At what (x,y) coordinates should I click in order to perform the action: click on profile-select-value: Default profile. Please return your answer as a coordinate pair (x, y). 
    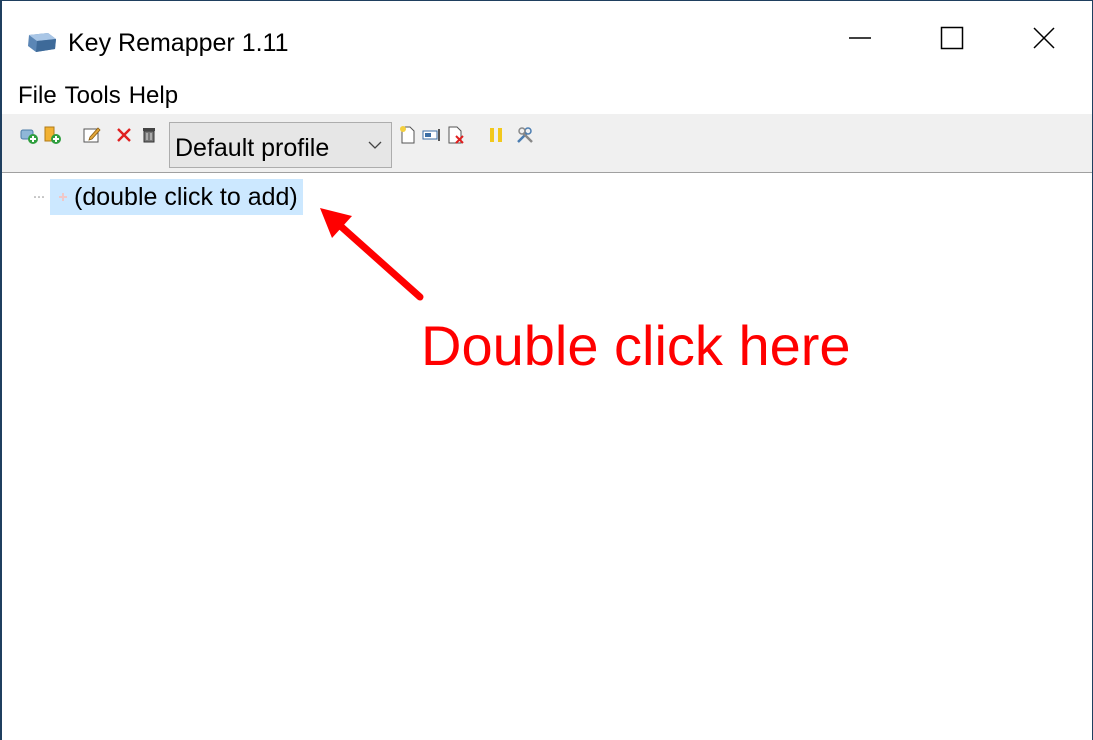
    Looking at the image, I should click on (252, 148).